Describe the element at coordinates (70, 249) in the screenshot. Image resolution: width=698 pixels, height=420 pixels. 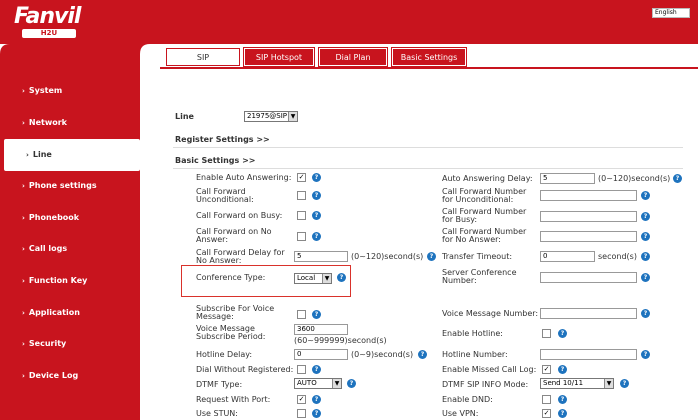
I see `sidebar-item-call-logs: › Call logs` at that location.